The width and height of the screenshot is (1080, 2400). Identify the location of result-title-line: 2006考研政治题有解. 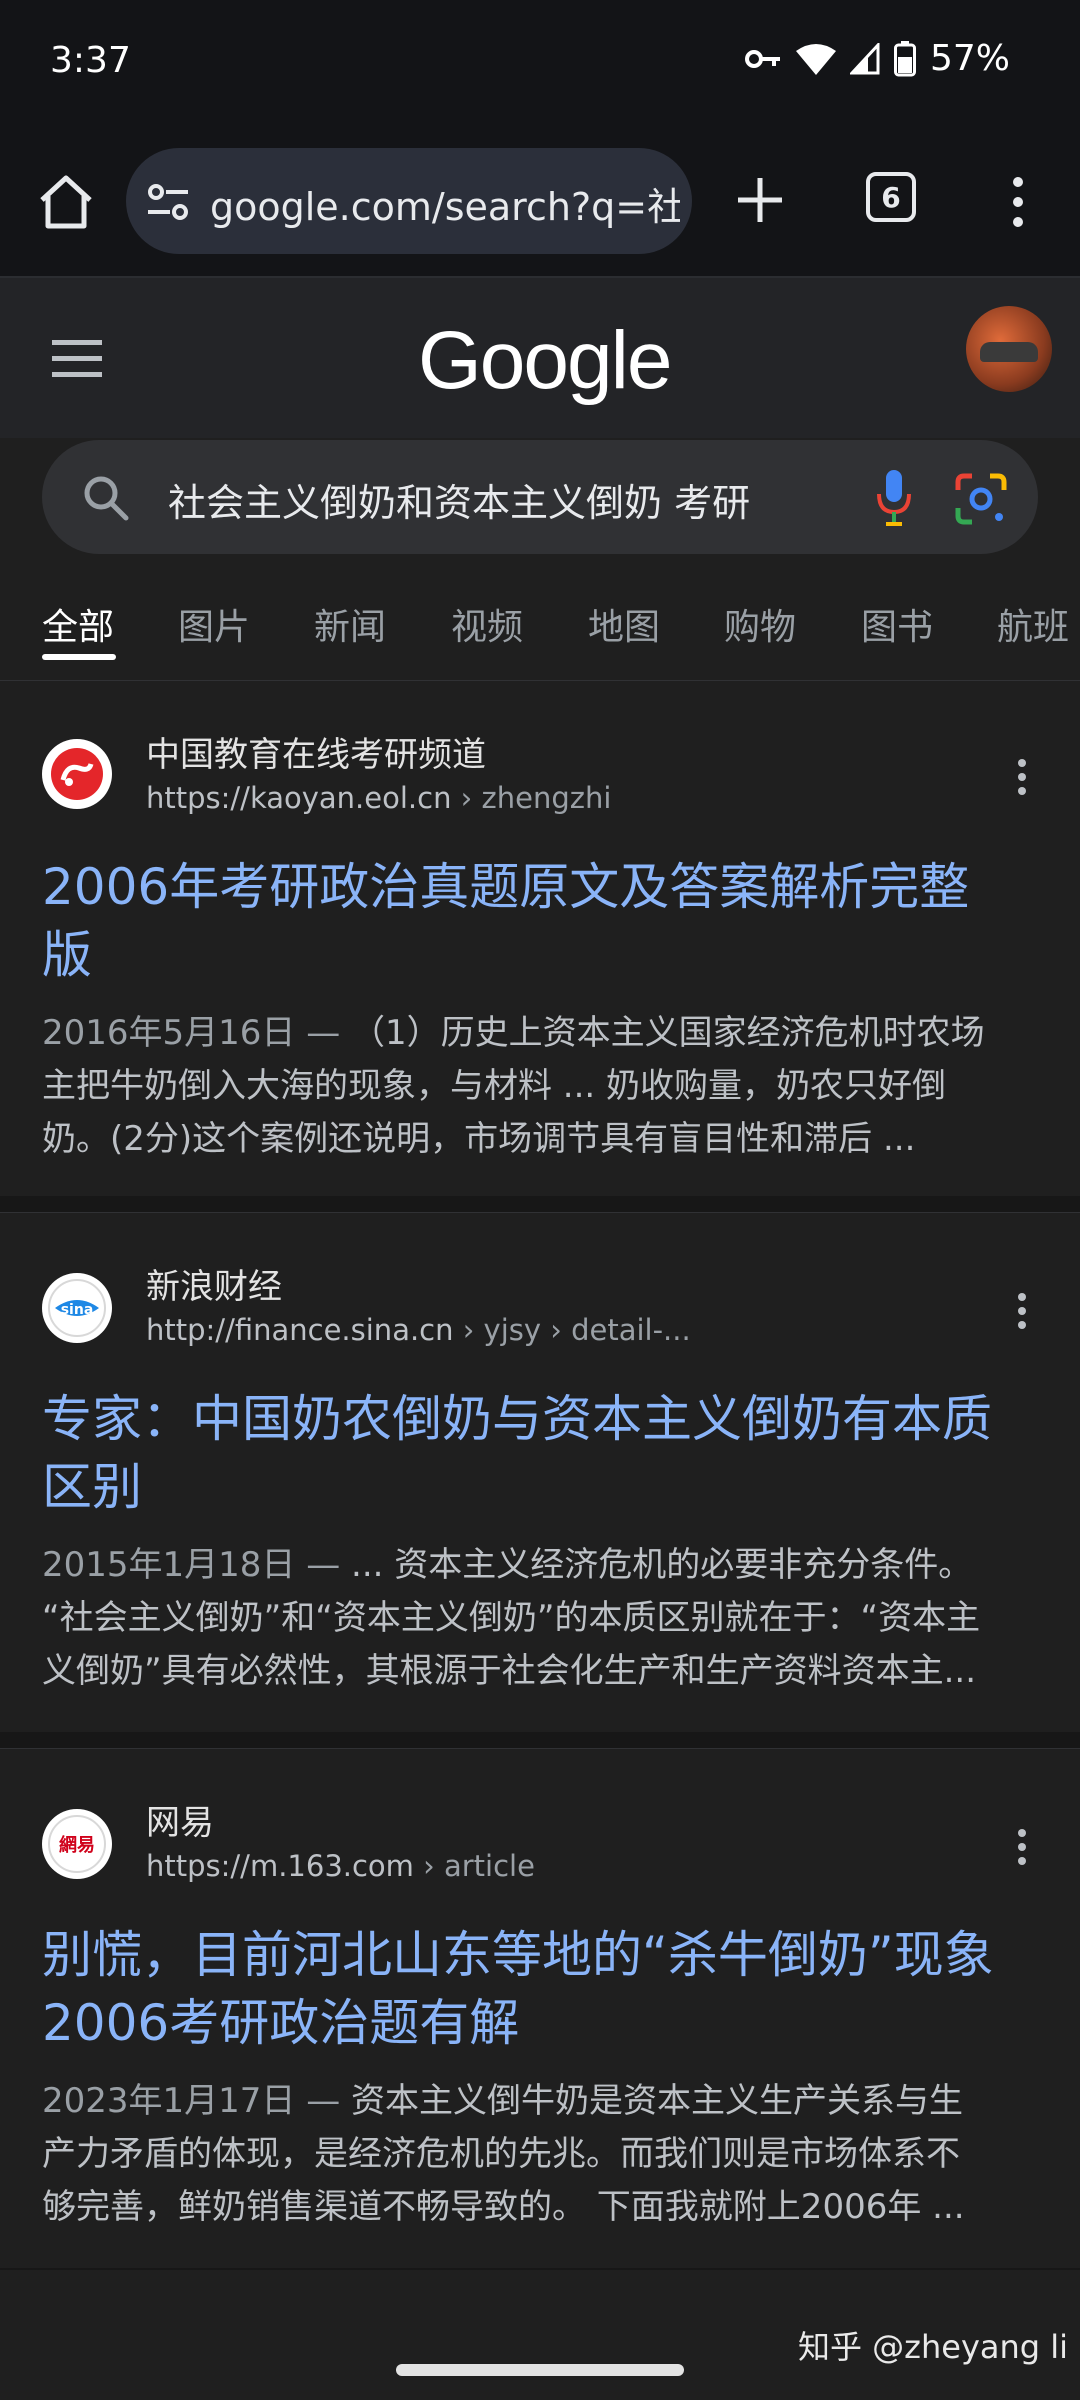
(281, 2023).